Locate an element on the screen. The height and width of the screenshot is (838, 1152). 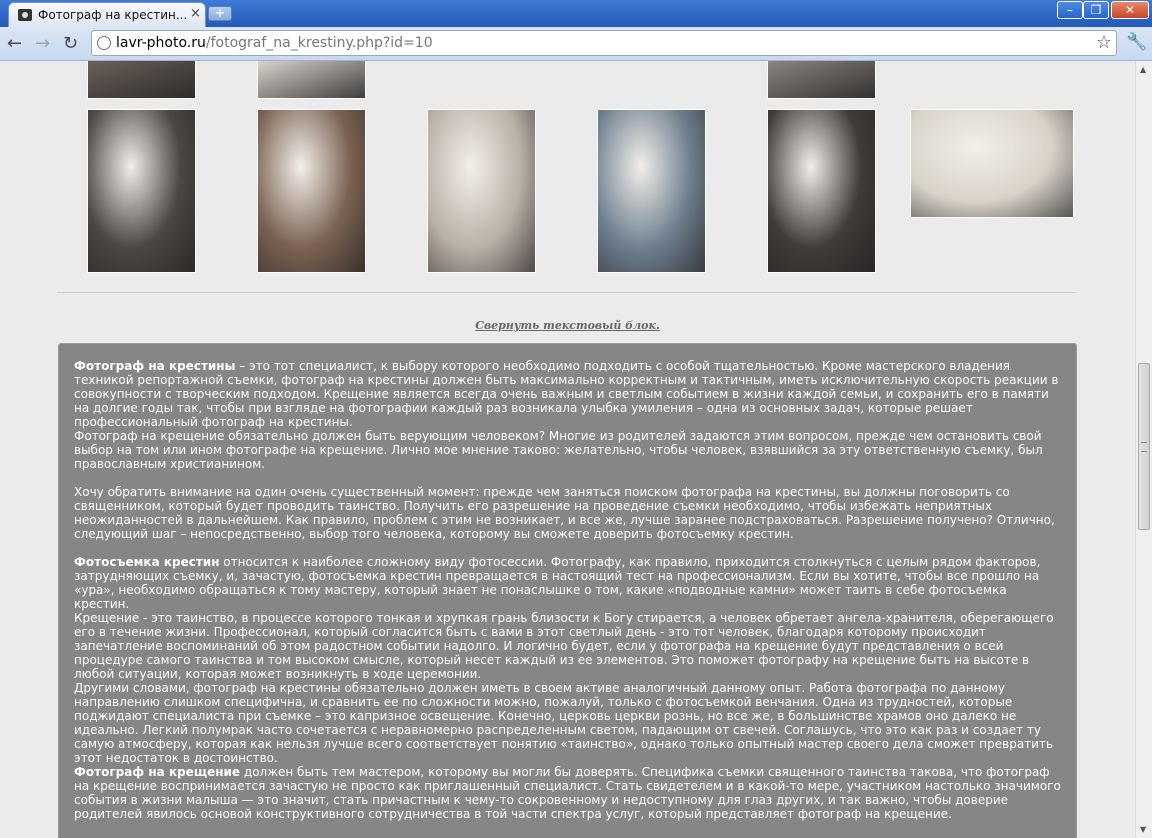
browser-tab: Фотограф на крестин... × is located at coordinates (107, 14).